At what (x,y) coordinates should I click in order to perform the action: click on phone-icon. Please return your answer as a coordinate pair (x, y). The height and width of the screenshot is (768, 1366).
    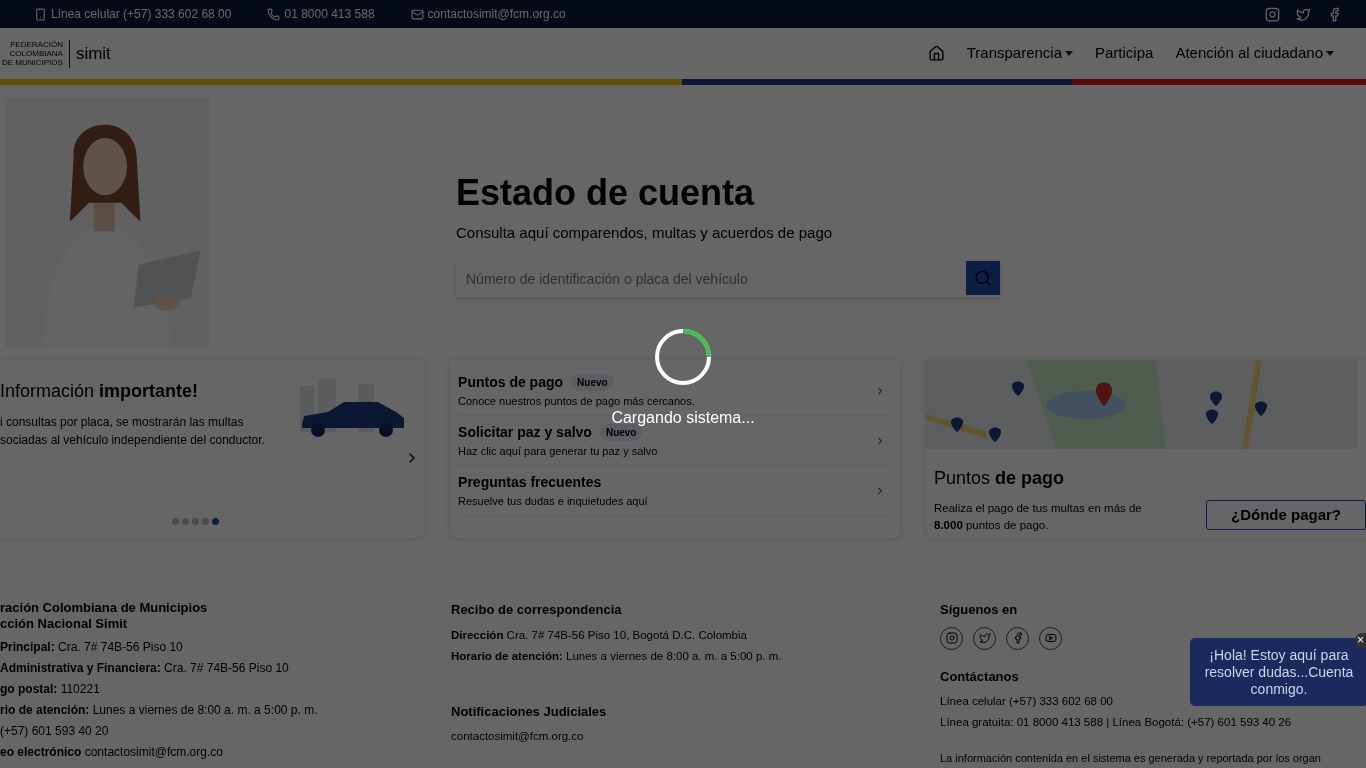
    Looking at the image, I should click on (274, 14).